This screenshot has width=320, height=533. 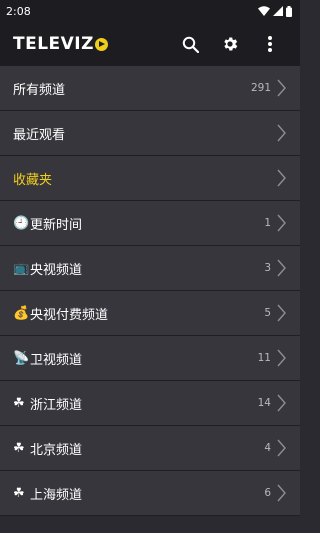 I want to click on overflow-menu-button, so click(x=270, y=44).